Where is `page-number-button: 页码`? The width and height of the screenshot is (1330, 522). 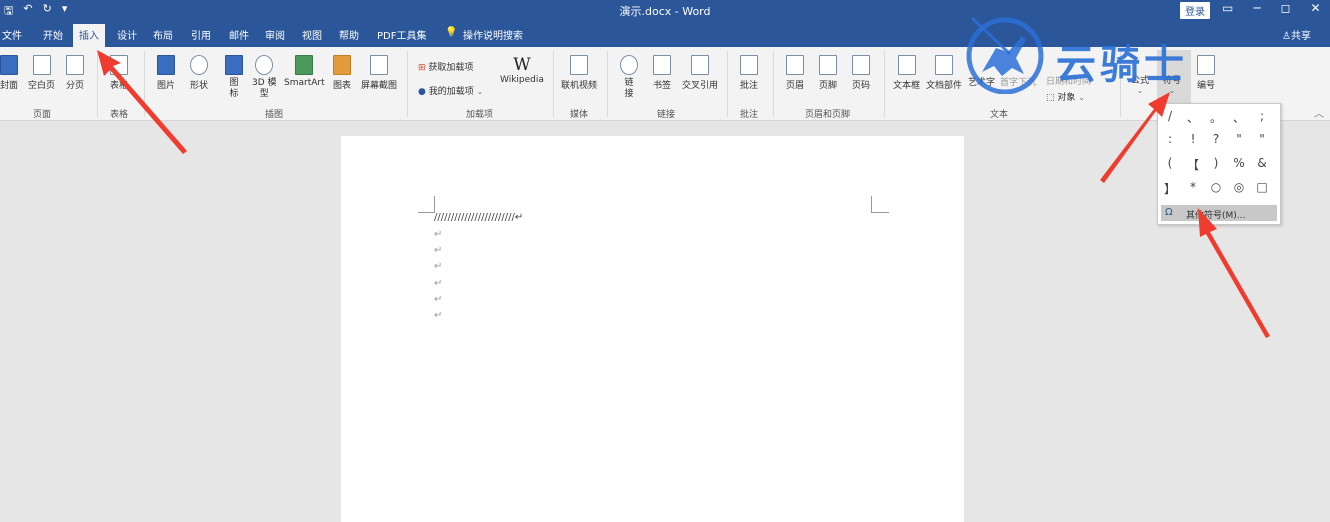
page-number-button: 页码 is located at coordinates (861, 73).